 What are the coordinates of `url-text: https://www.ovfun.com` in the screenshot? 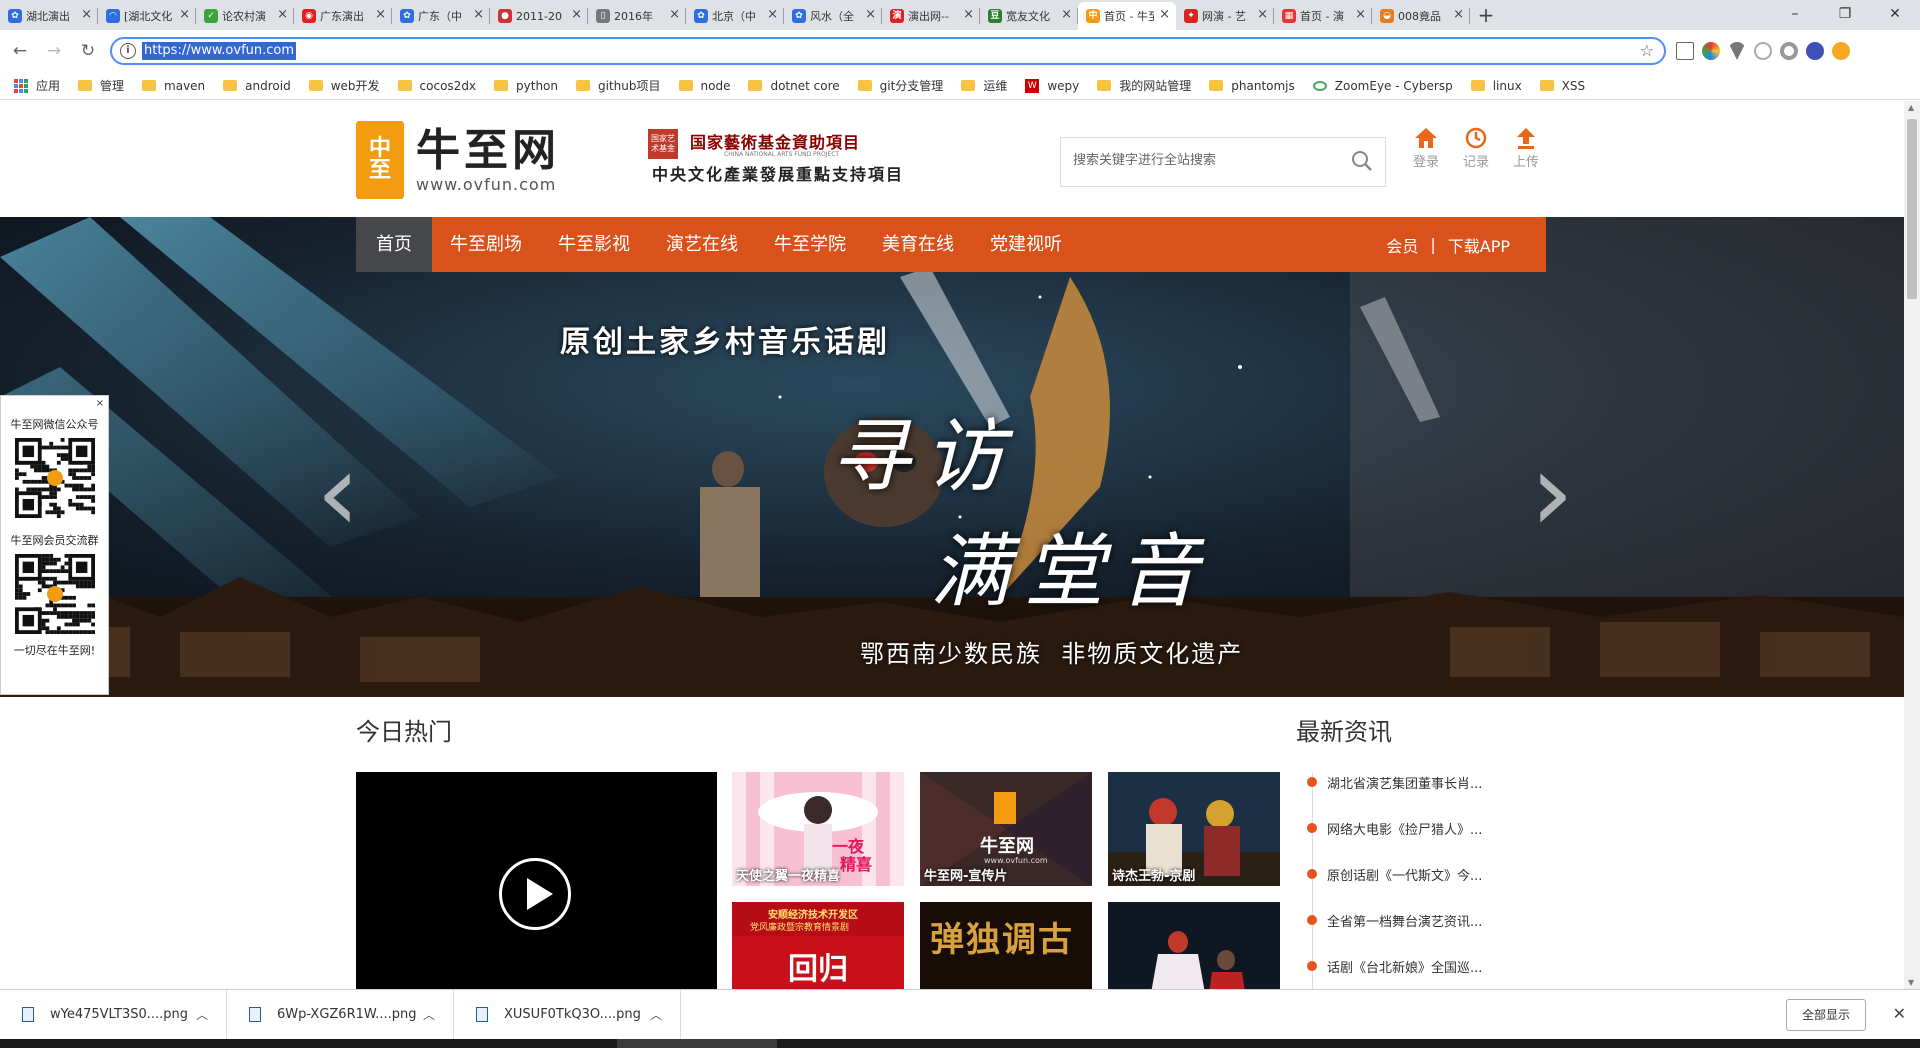 It's located at (219, 51).